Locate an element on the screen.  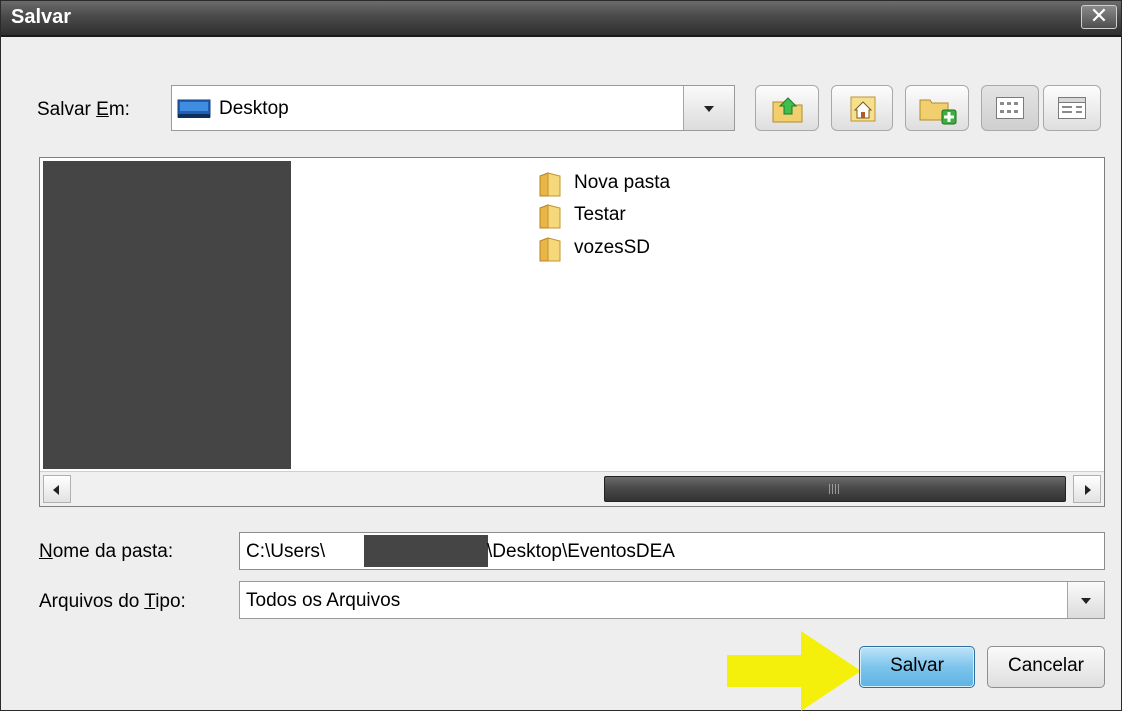
folder-name-field: C:\Users\ \Desktop\EventosDEA is located at coordinates (672, 551).